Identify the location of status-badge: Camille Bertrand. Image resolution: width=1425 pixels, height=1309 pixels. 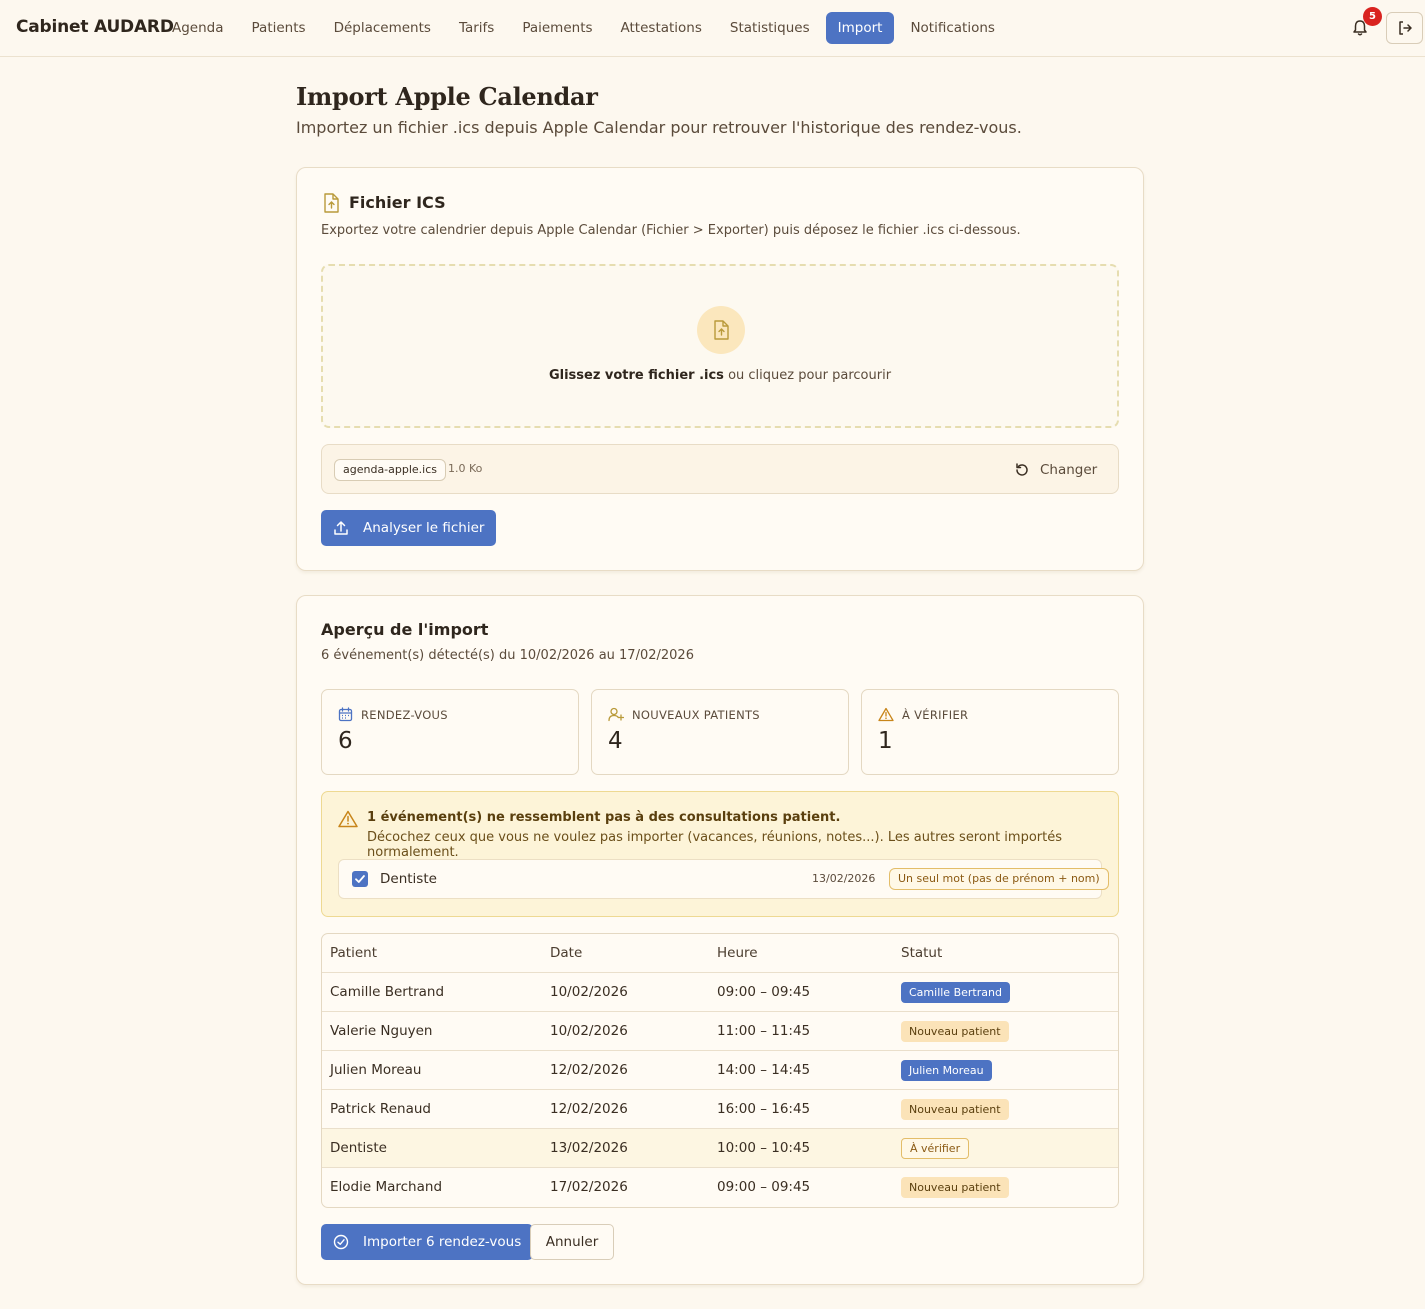
(955, 992).